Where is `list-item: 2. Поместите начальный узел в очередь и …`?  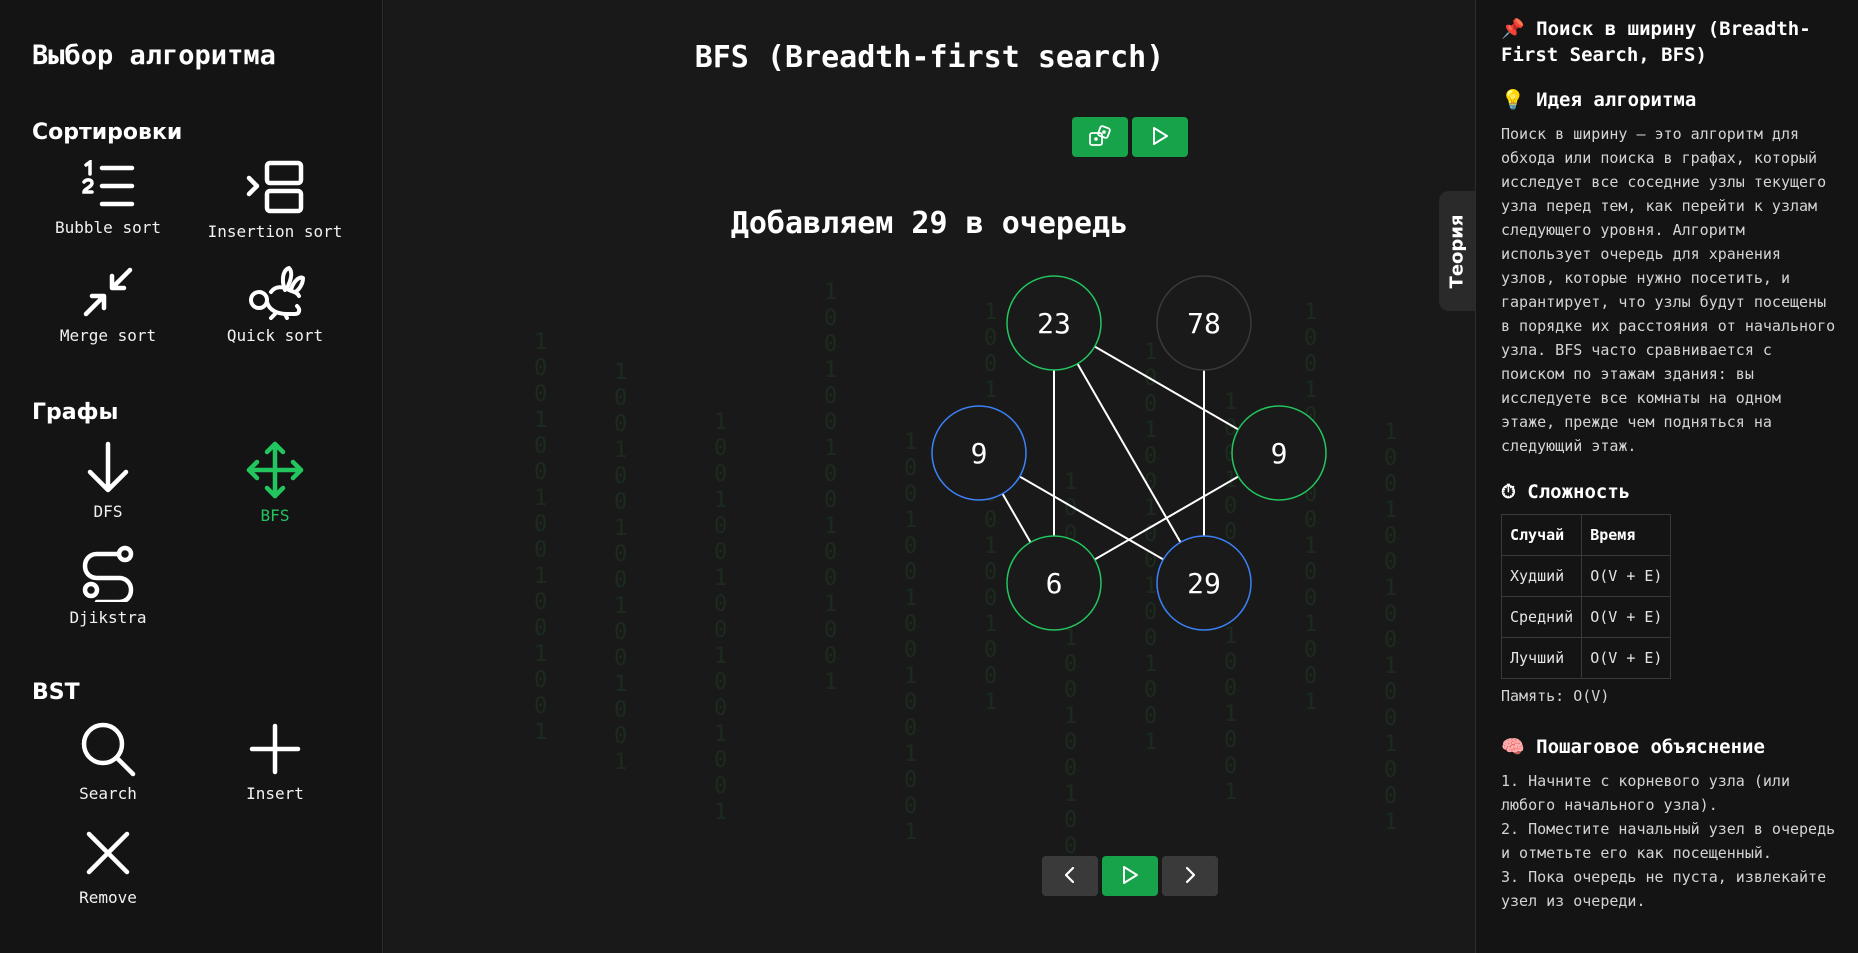 list-item: 2. Поместите начальный узел в очередь и … is located at coordinates (1668, 841).